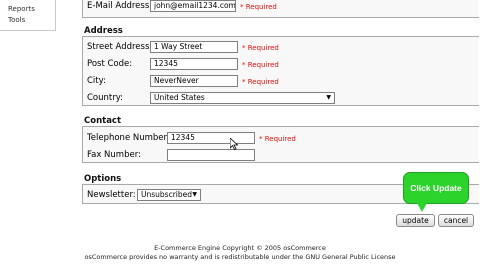  I want to click on mouse-cursor-icon, so click(234, 144).